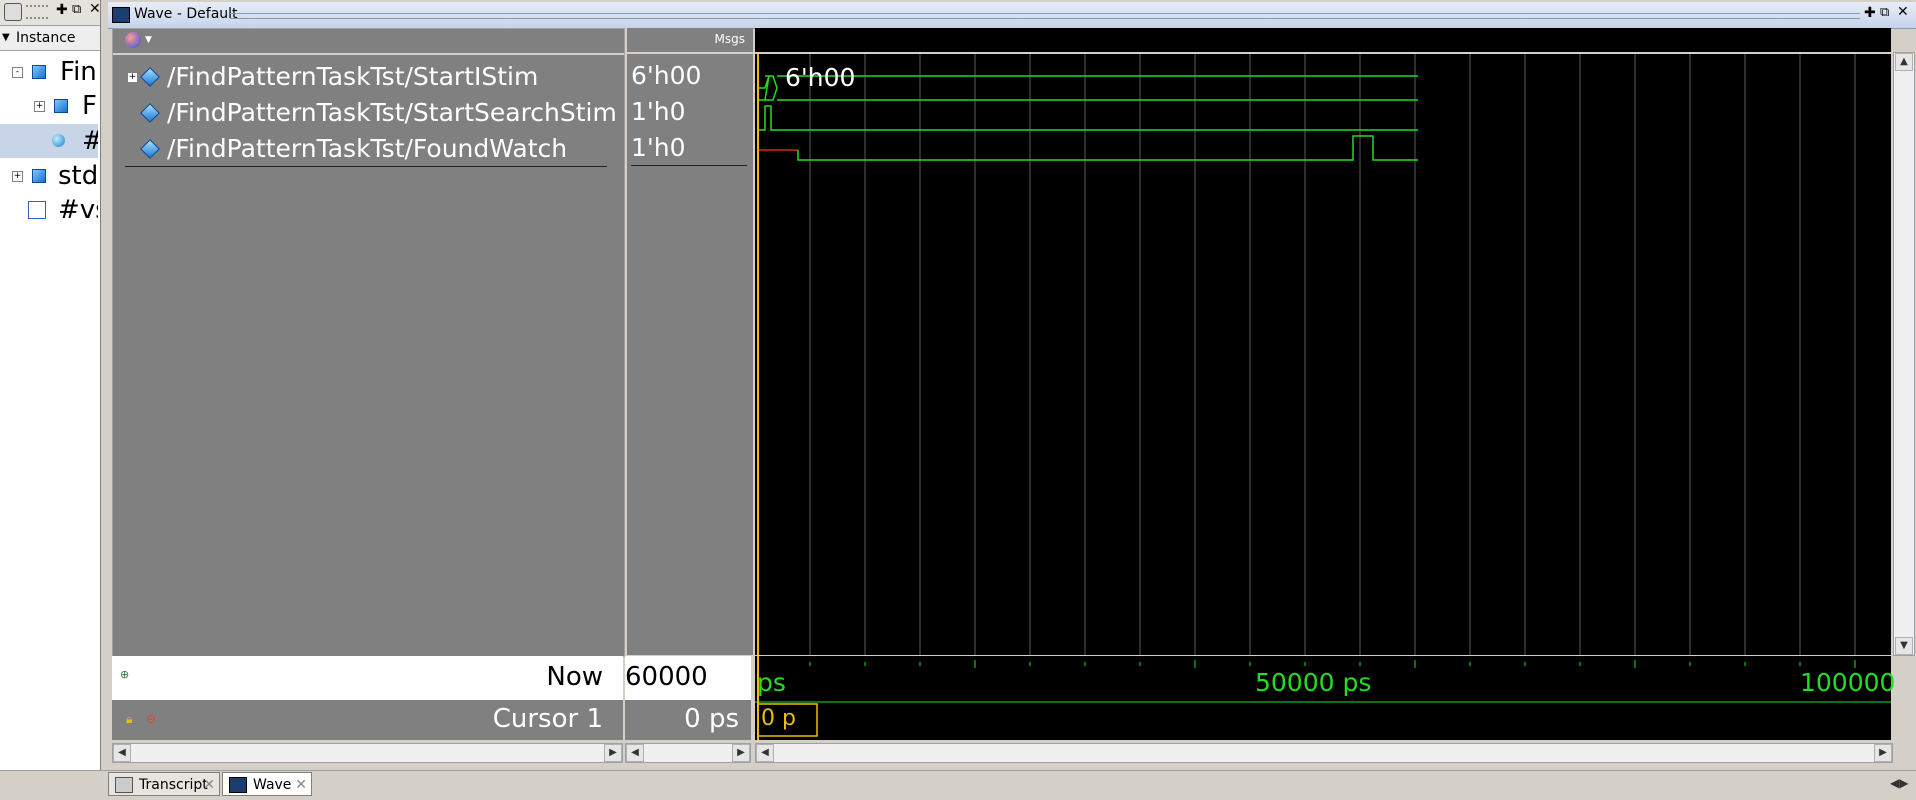 The image size is (1916, 800). What do you see at coordinates (1088, 88) in the screenshot?
I see `wave-bus-startistim` at bounding box center [1088, 88].